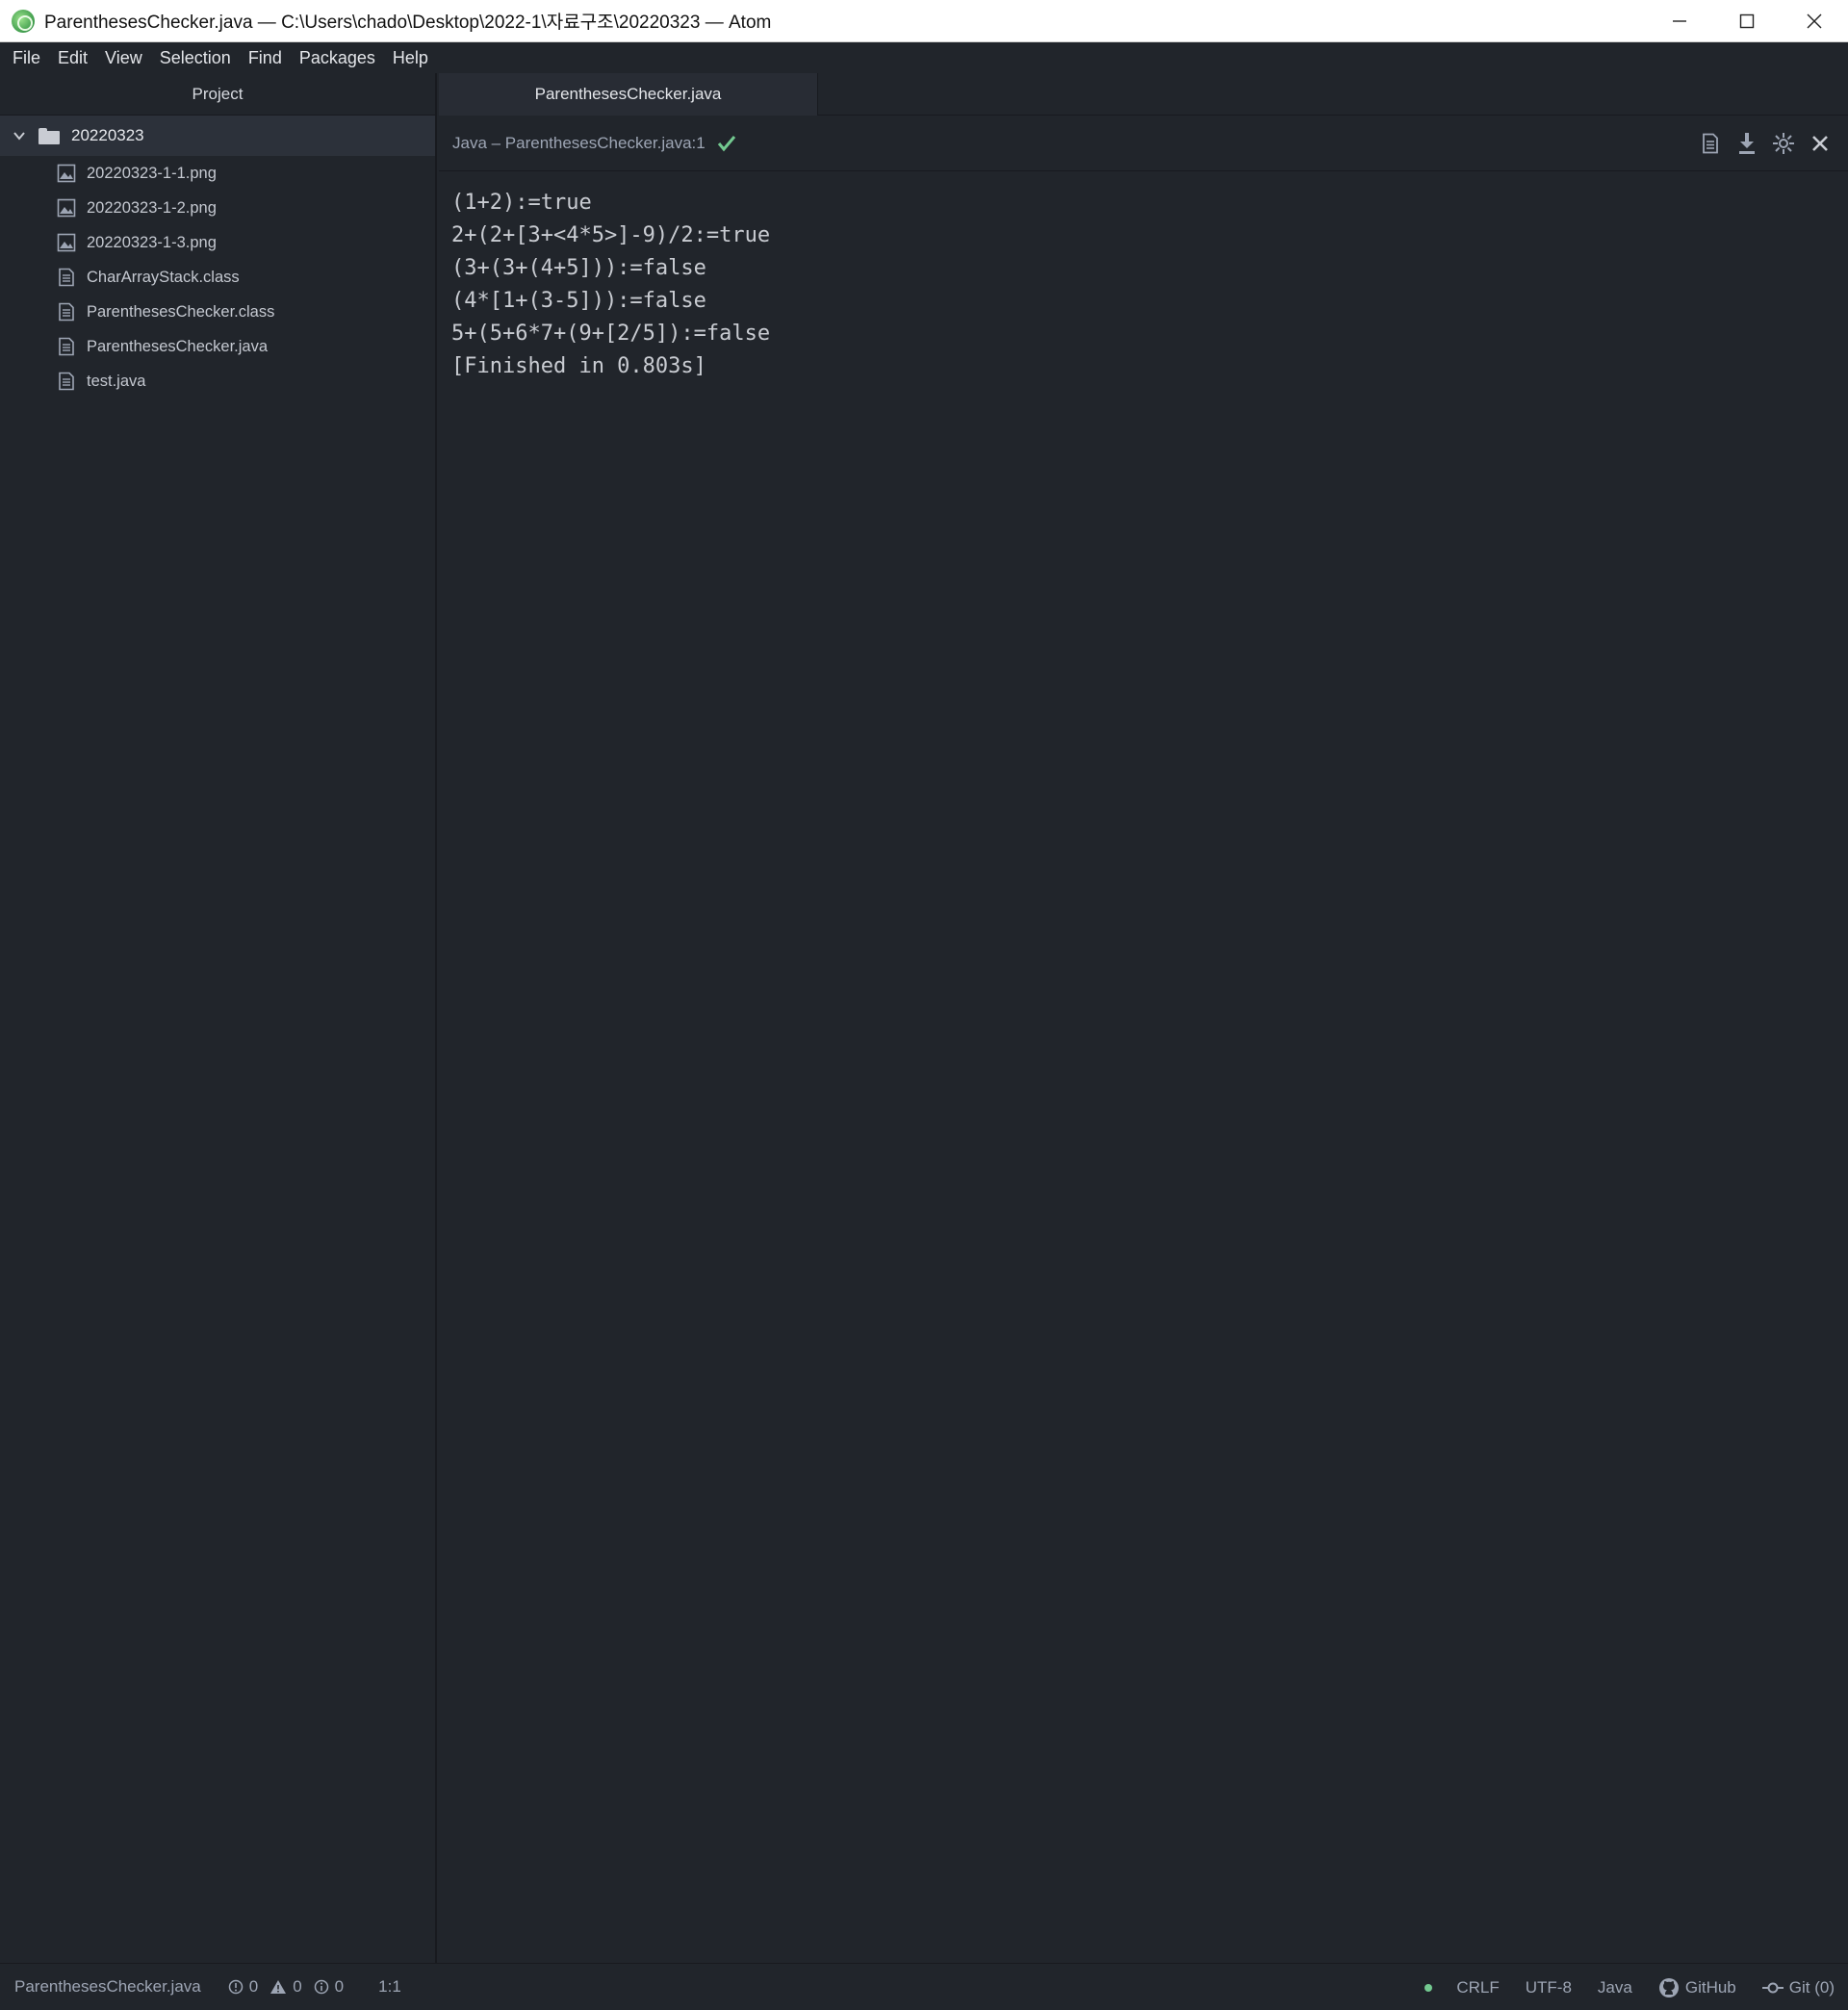 The width and height of the screenshot is (1848, 2010). I want to click on git-button: Git (0), so click(1798, 1987).